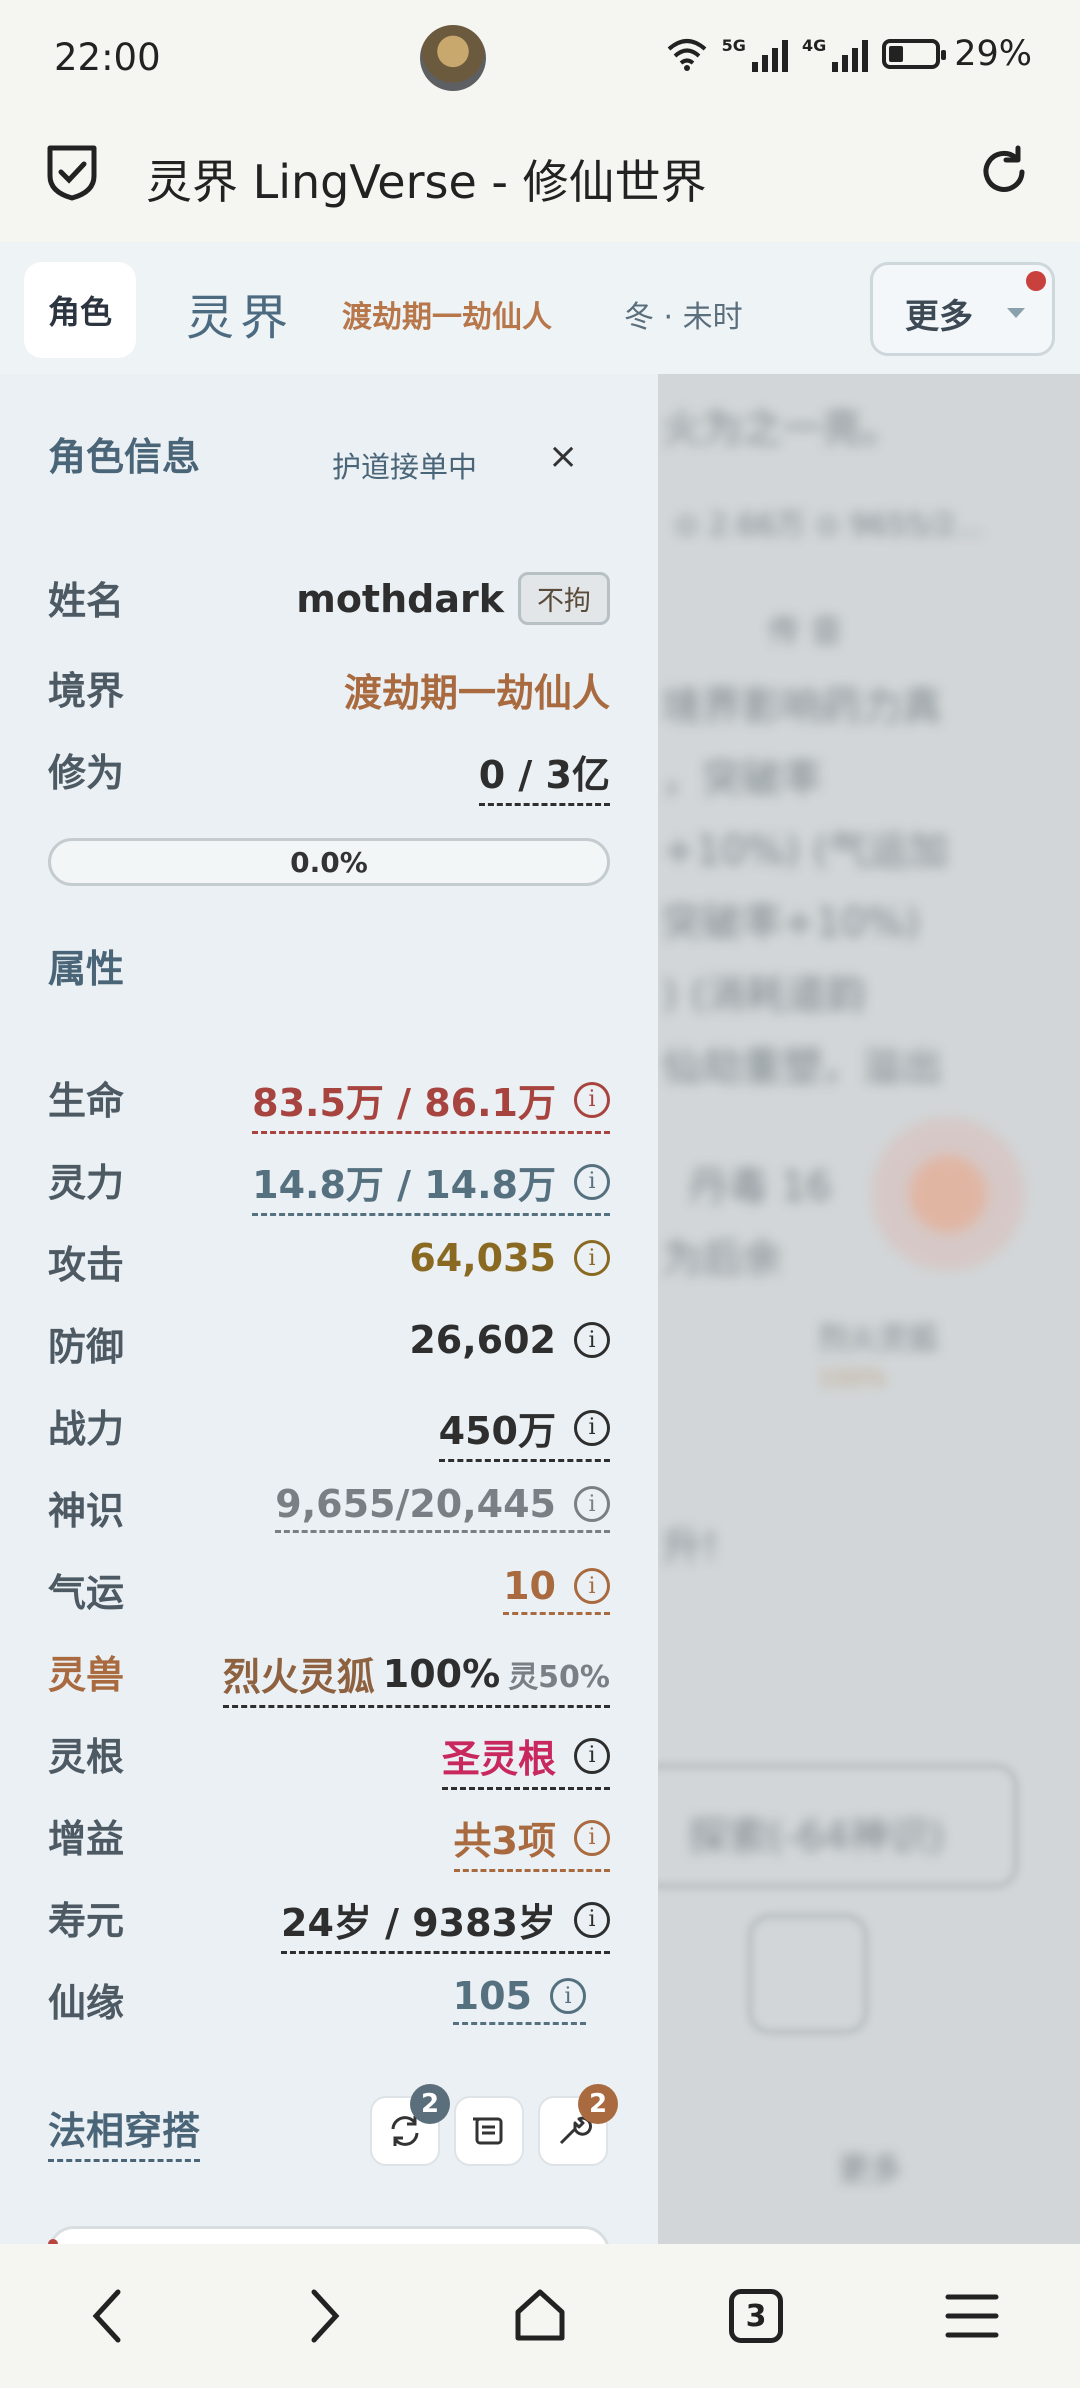  Describe the element at coordinates (686, 55) in the screenshot. I see `wifi-icon` at that location.